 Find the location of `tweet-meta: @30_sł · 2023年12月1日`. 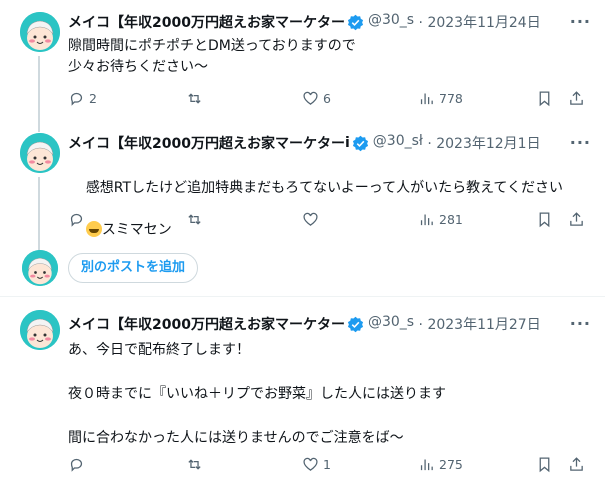

tweet-meta: @30_sł · 2023年12月1日 is located at coordinates (457, 143).